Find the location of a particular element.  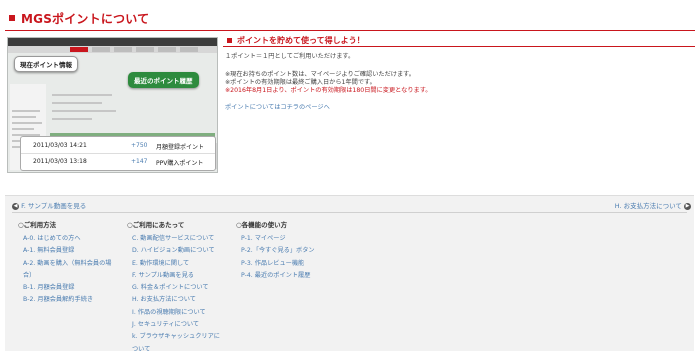

nav-link: G. 料金＆ポイントについて is located at coordinates (173, 288).